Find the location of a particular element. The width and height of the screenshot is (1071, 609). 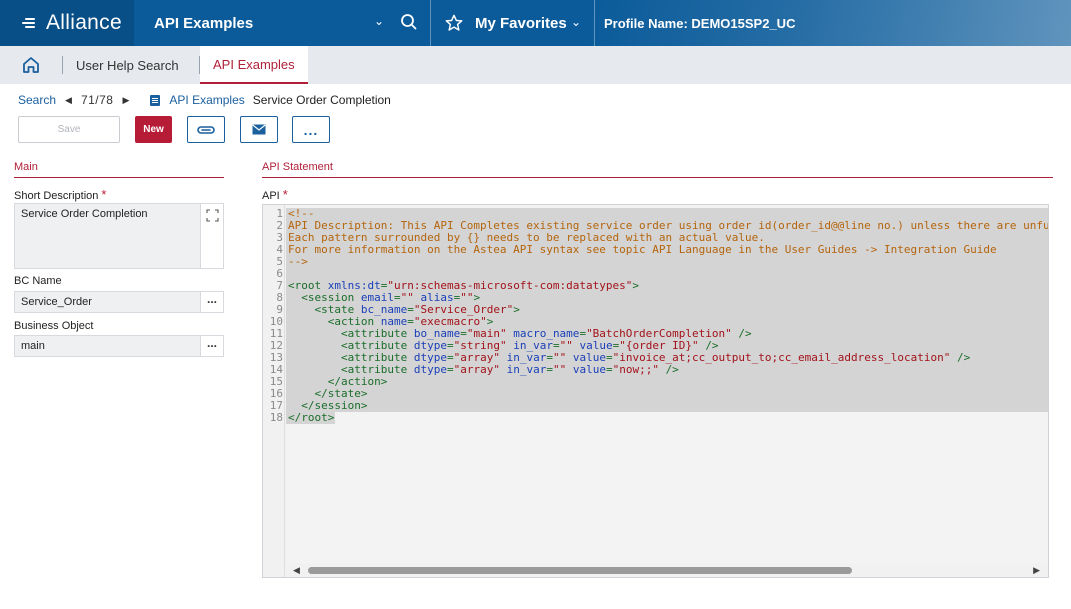

api-label: API * is located at coordinates (275, 194).